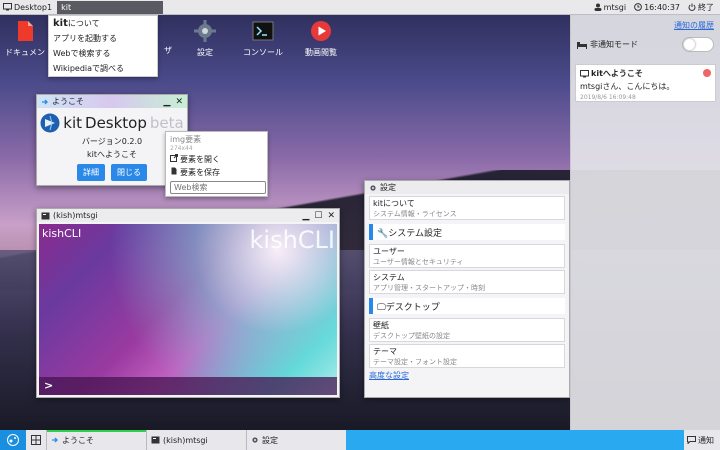  What do you see at coordinates (617, 73) in the screenshot?
I see `notification-title: kitへようこそ` at bounding box center [617, 73].